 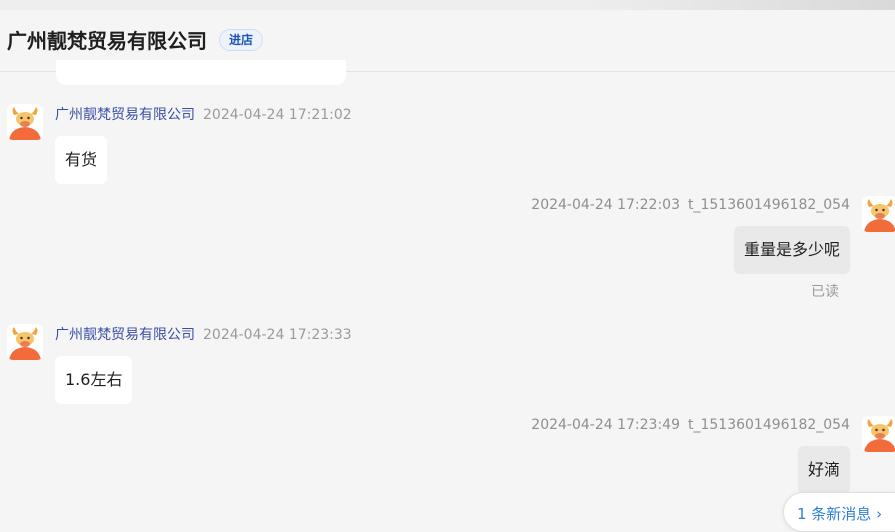 I want to click on enter-shop-button: 进店, so click(x=241, y=40).